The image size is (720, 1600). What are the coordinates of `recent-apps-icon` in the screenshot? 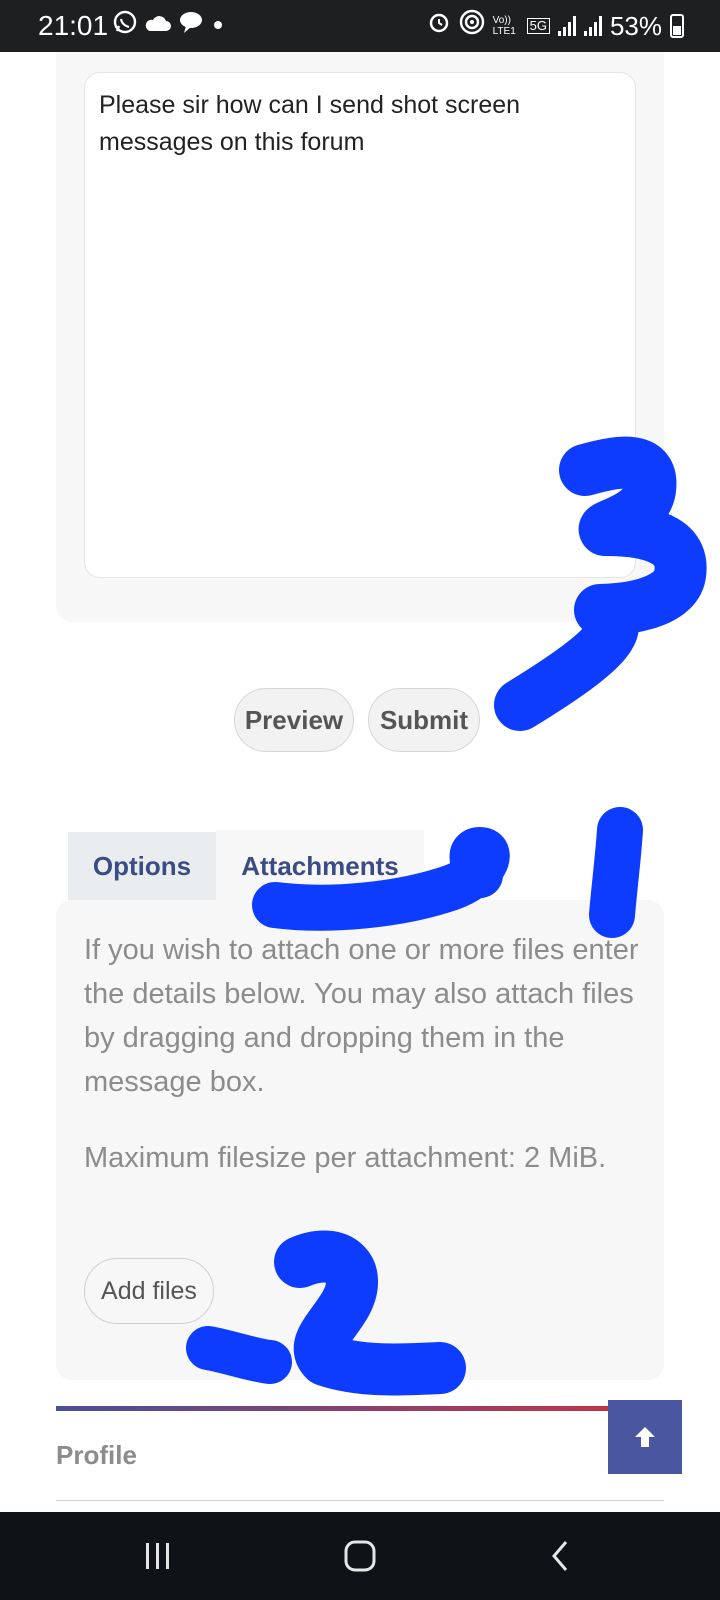 It's located at (157, 1556).